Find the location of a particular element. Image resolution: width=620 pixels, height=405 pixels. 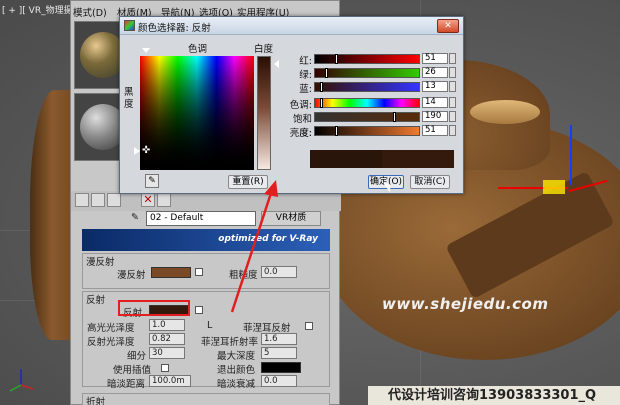

green-spinner-icon is located at coordinates (452, 72).